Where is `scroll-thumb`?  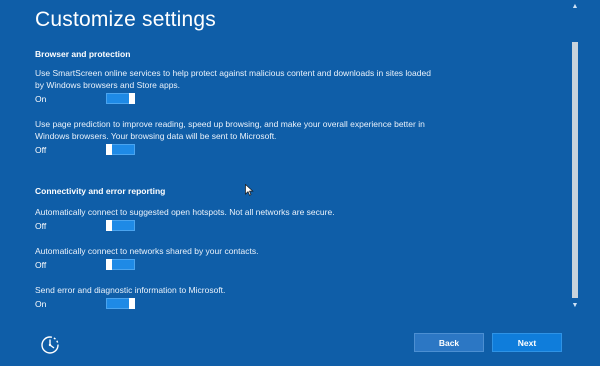 scroll-thumb is located at coordinates (575, 170).